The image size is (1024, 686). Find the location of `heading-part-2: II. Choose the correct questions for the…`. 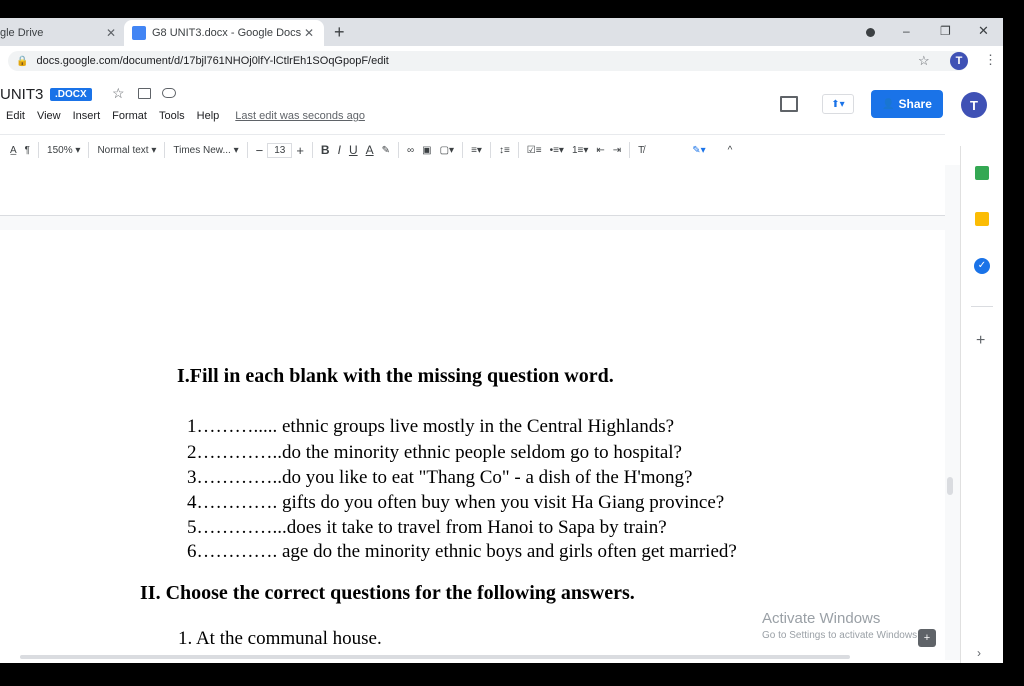

heading-part-2: II. Choose the correct questions for the… is located at coordinates (387, 593).